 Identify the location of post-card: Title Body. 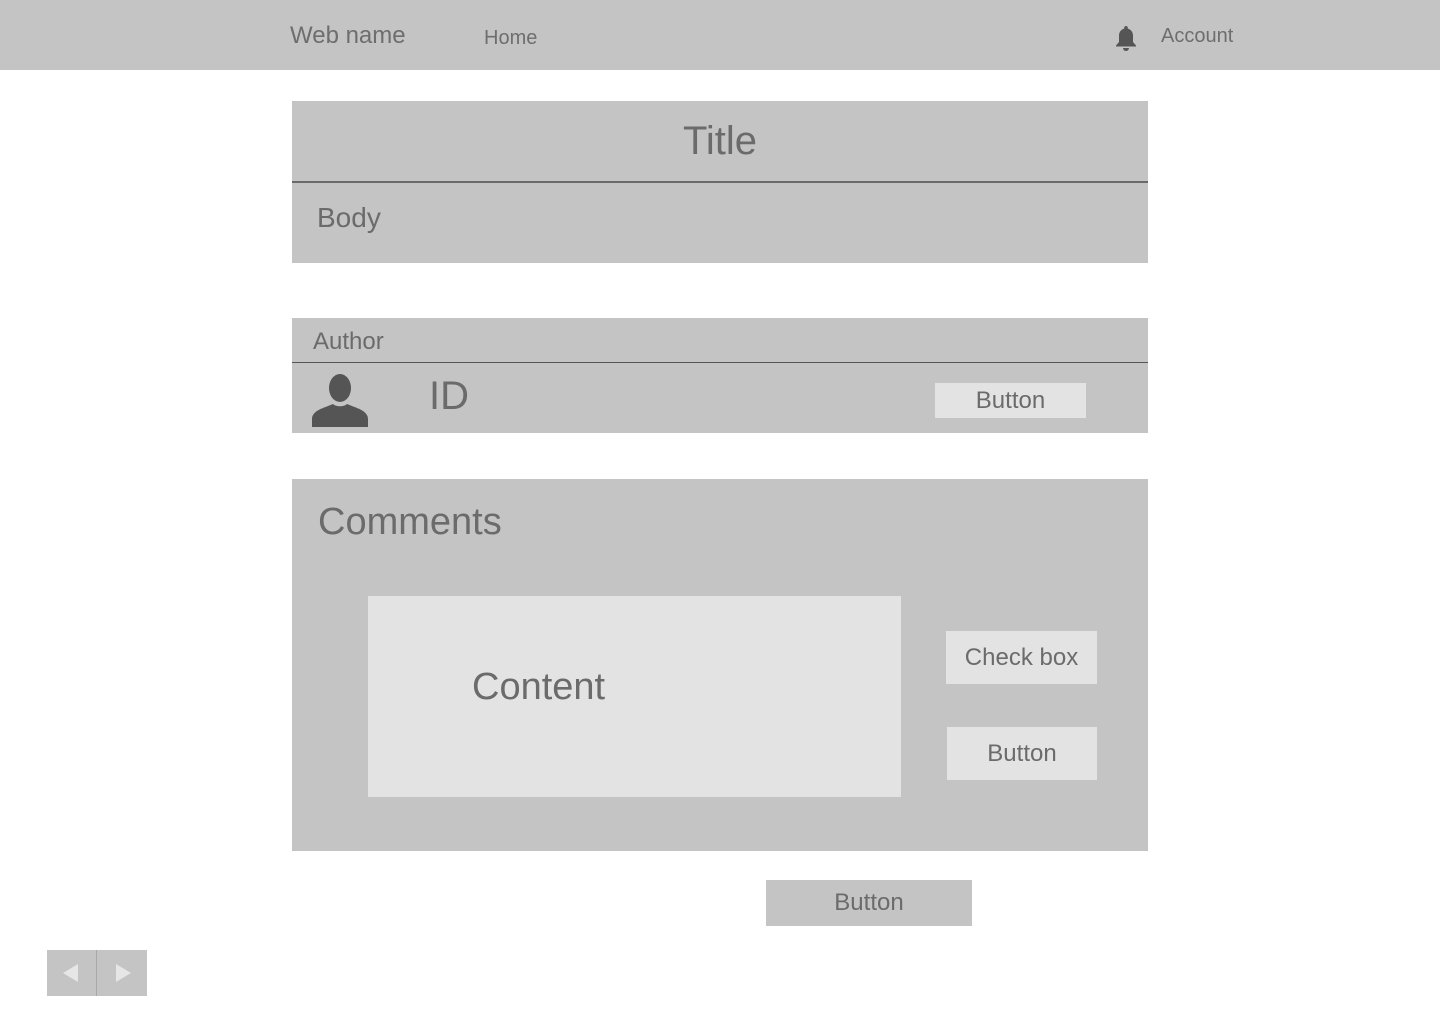
(720, 182).